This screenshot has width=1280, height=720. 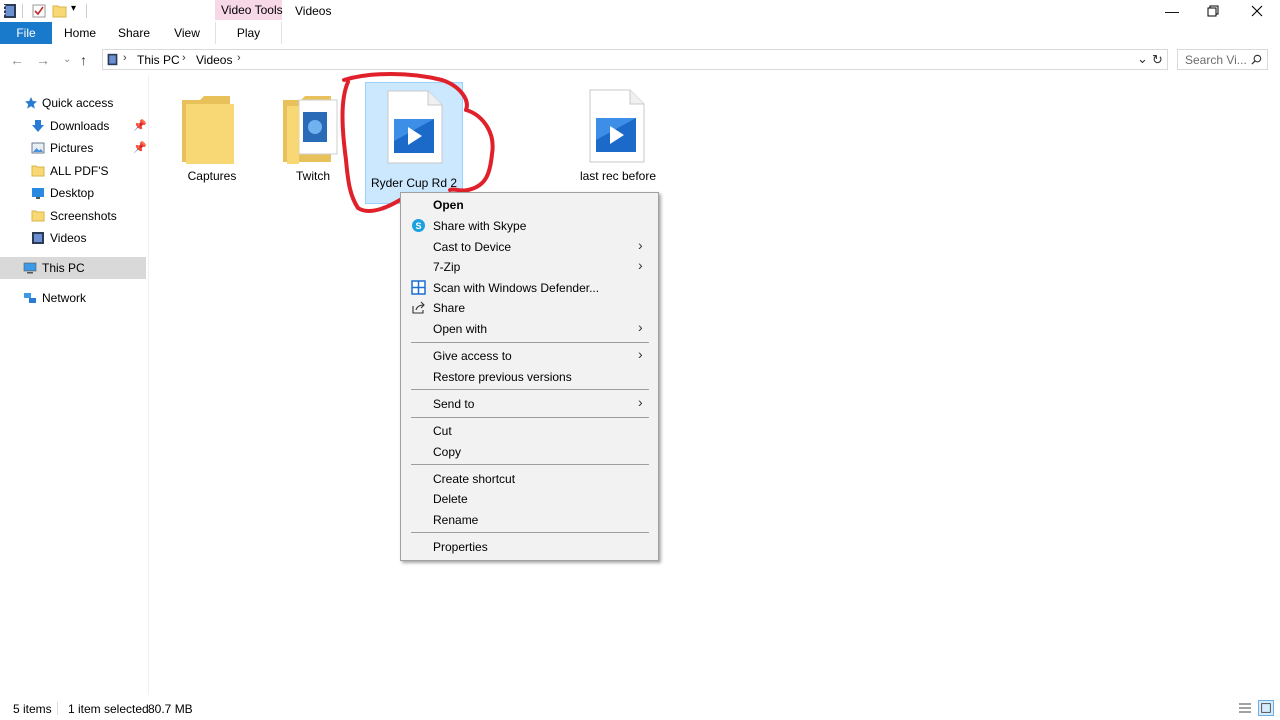 What do you see at coordinates (212, 176) in the screenshot?
I see `file-label: Captures` at bounding box center [212, 176].